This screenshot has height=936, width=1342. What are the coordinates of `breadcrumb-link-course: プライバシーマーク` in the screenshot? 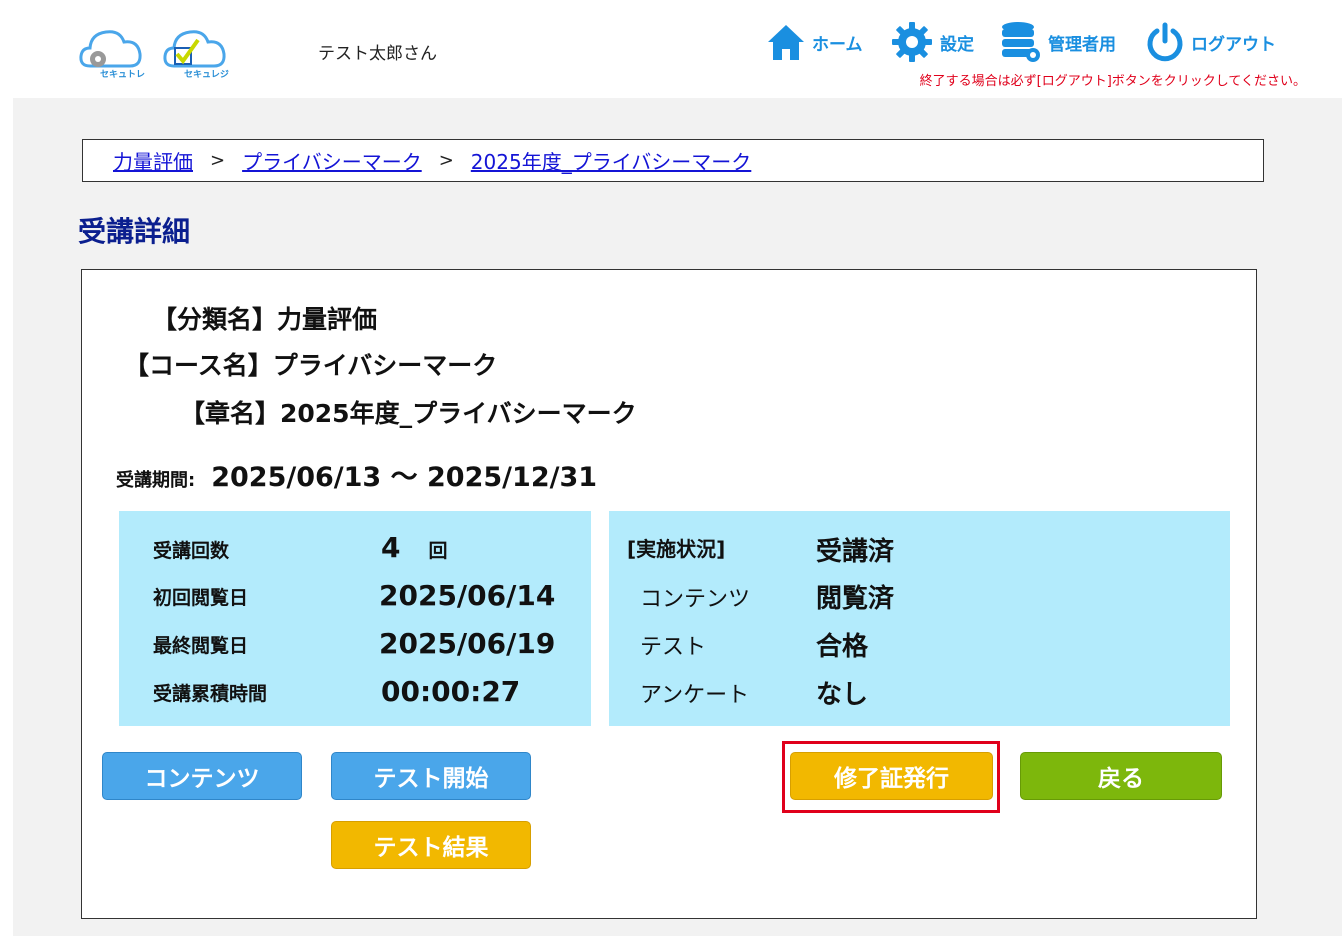 It's located at (332, 160).